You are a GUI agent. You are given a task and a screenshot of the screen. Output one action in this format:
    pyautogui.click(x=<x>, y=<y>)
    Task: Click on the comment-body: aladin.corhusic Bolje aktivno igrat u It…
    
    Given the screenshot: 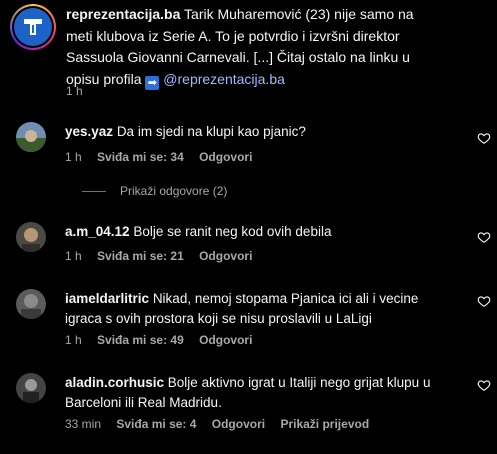 What is the action you would take?
    pyautogui.click(x=260, y=393)
    